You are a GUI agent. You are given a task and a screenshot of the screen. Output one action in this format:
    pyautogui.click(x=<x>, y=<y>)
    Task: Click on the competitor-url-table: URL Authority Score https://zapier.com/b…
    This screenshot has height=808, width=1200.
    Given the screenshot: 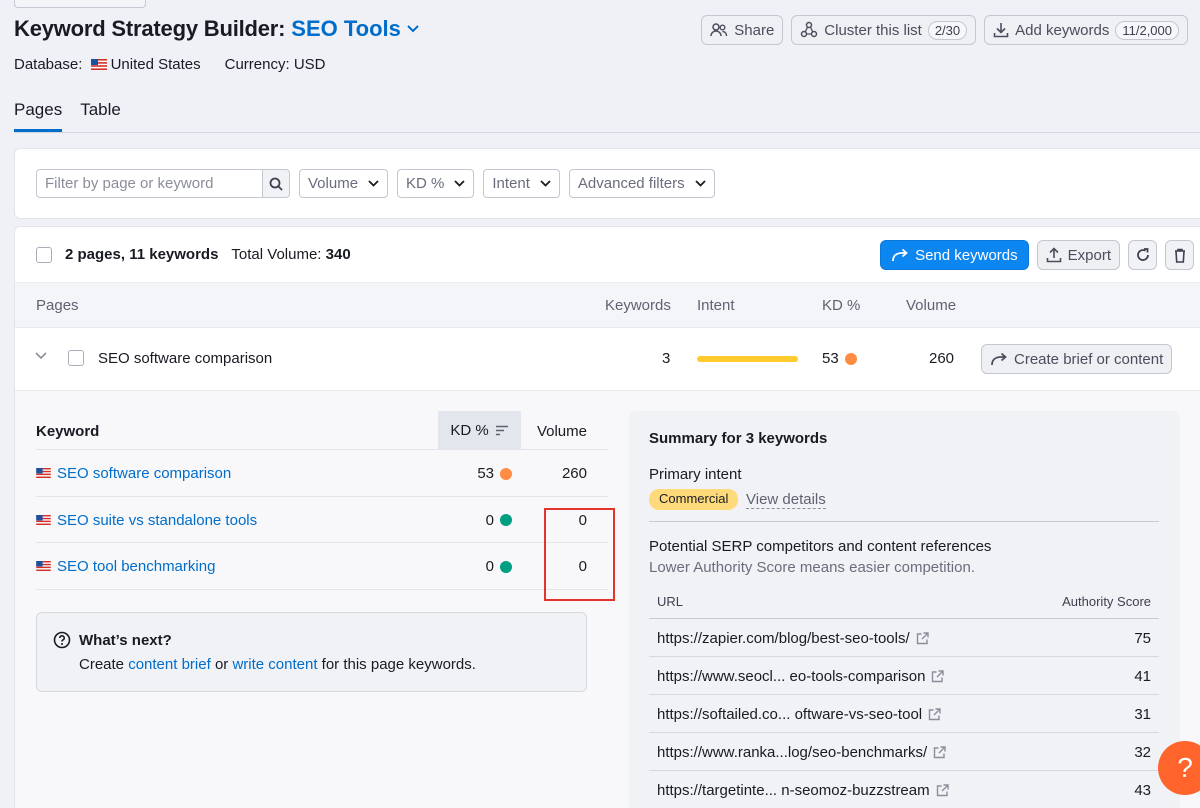 What is the action you would take?
    pyautogui.click(x=904, y=695)
    